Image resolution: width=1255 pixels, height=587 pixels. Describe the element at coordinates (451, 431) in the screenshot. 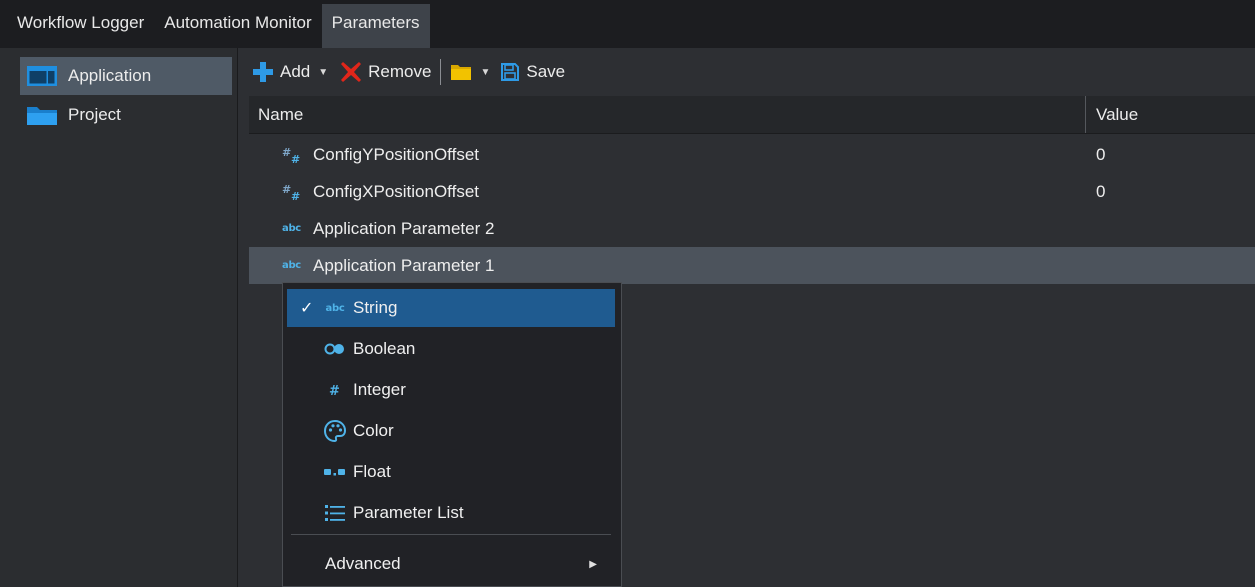

I see `menu-item-color: Color` at that location.